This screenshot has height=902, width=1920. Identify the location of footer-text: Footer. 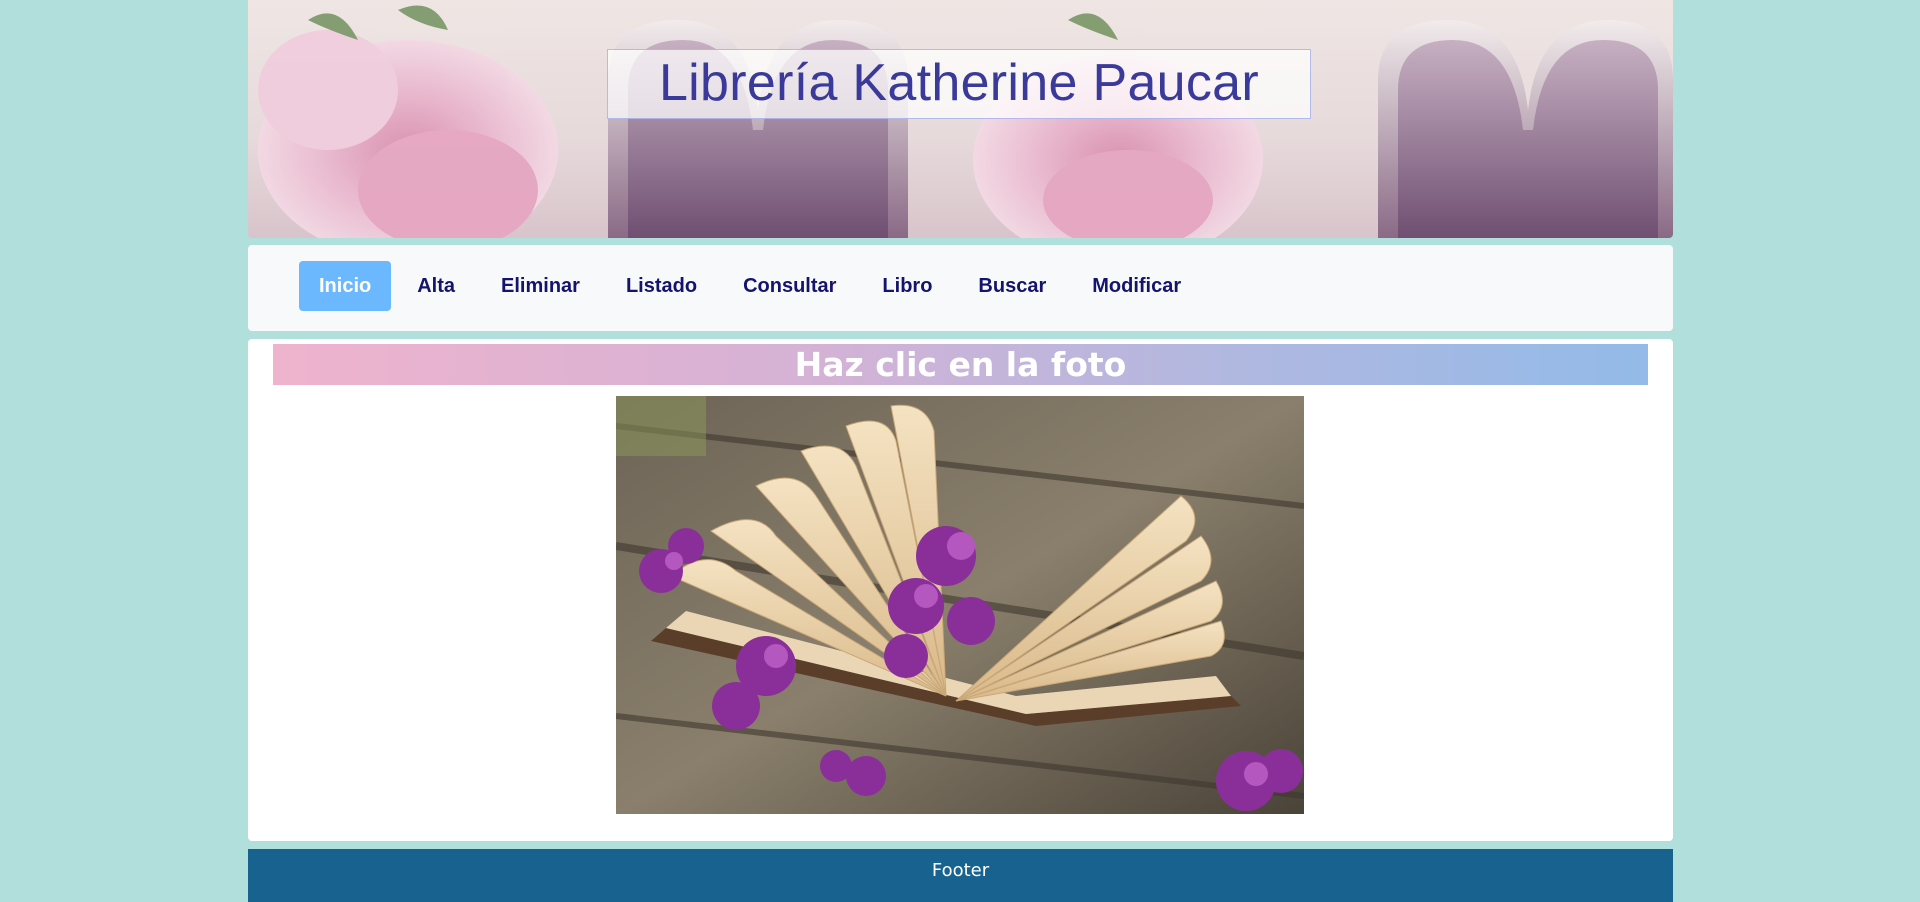
(960, 870).